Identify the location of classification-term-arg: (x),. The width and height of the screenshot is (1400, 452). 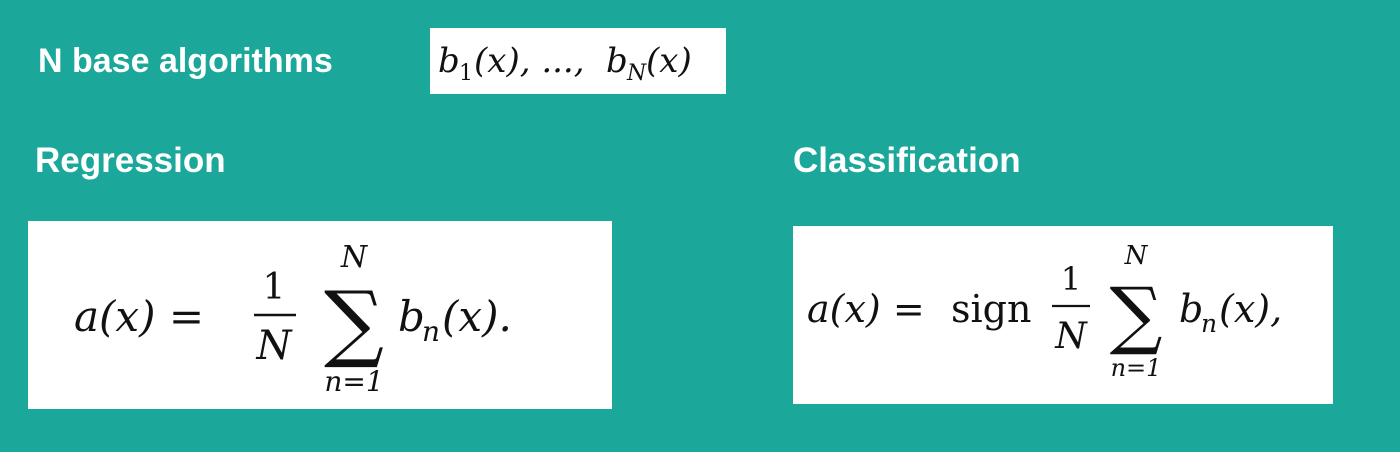
(1250, 309).